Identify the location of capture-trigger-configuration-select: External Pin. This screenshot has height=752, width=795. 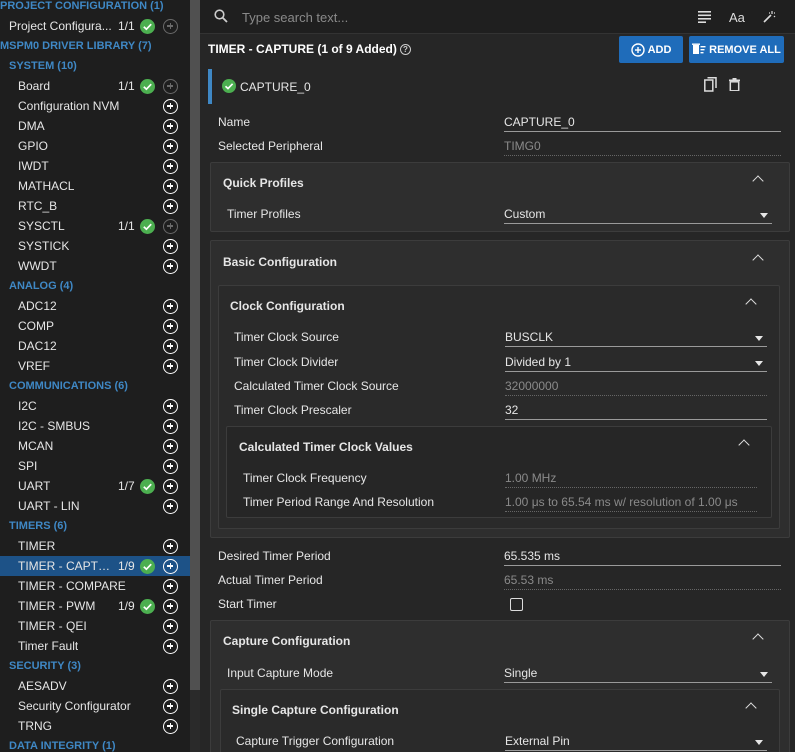
(636, 742).